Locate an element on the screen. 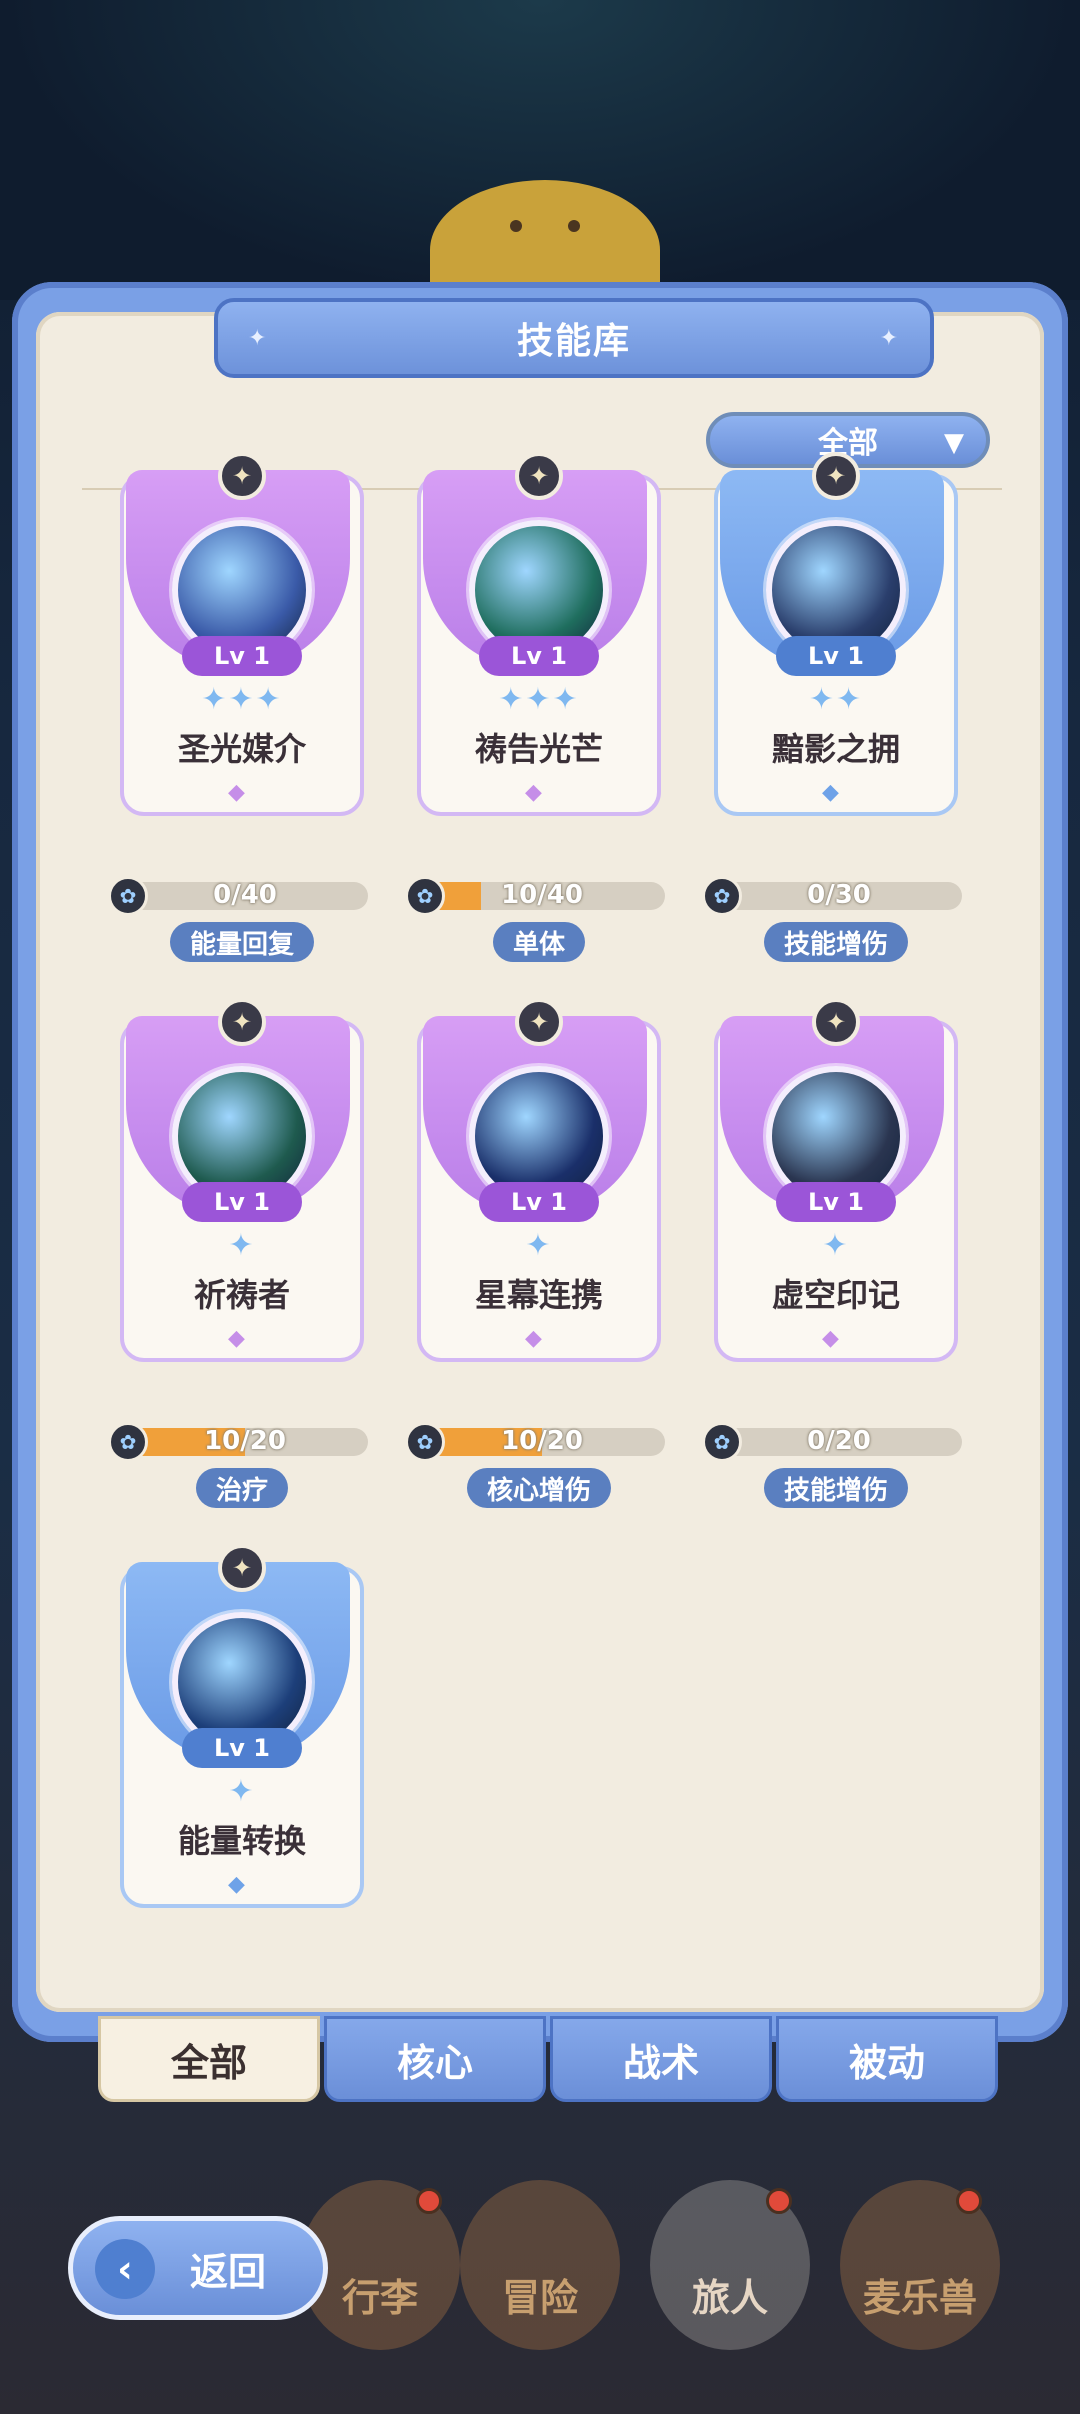 Image resolution: width=1080 pixels, height=2414 pixels. skill-tag: 单体 is located at coordinates (539, 942).